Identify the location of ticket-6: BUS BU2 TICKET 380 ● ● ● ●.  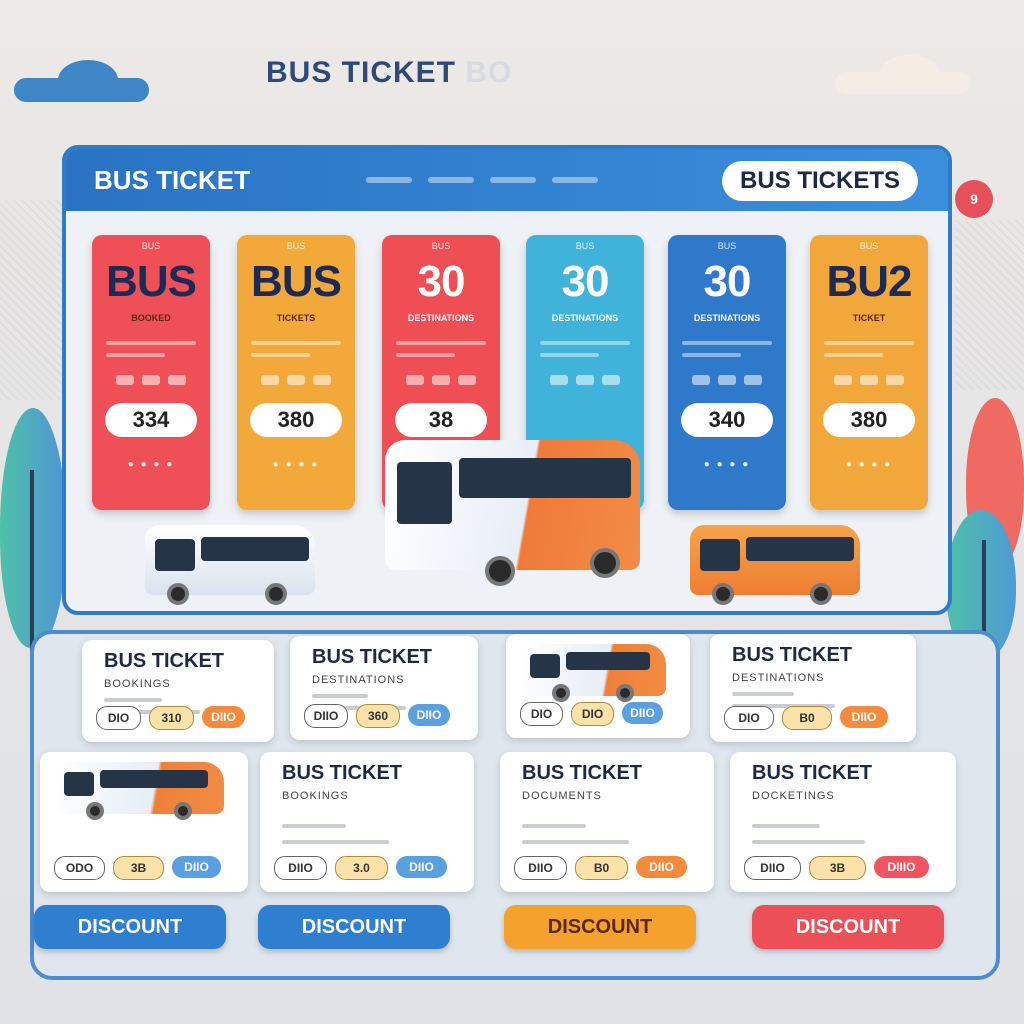
(869, 372).